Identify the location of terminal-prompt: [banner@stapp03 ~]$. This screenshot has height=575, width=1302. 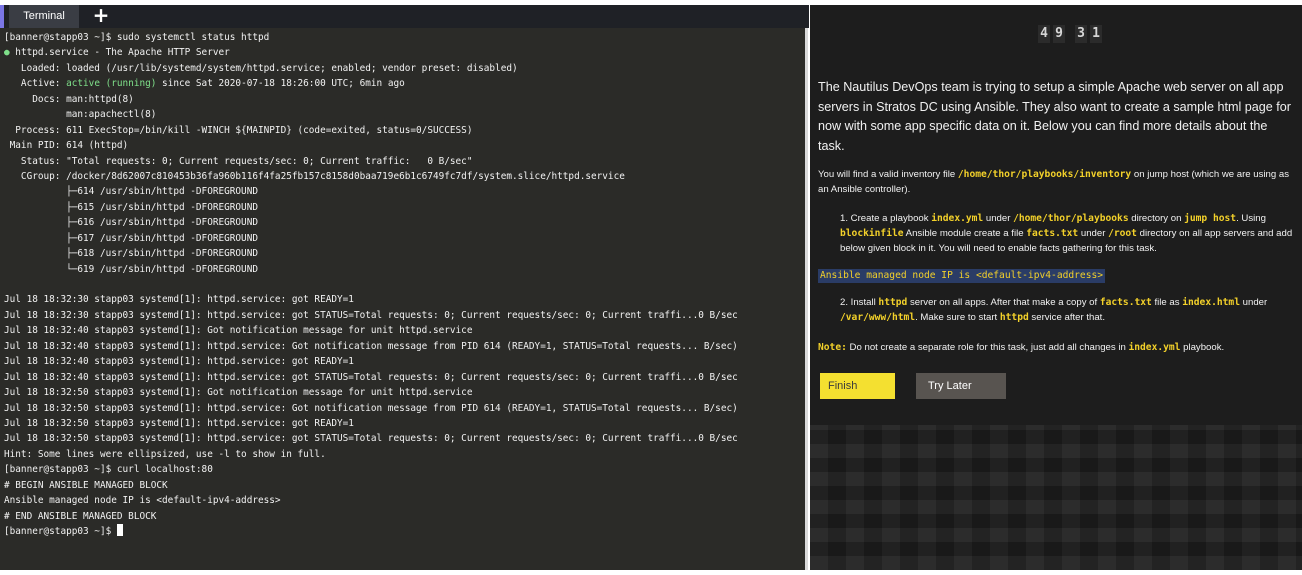
(403, 531).